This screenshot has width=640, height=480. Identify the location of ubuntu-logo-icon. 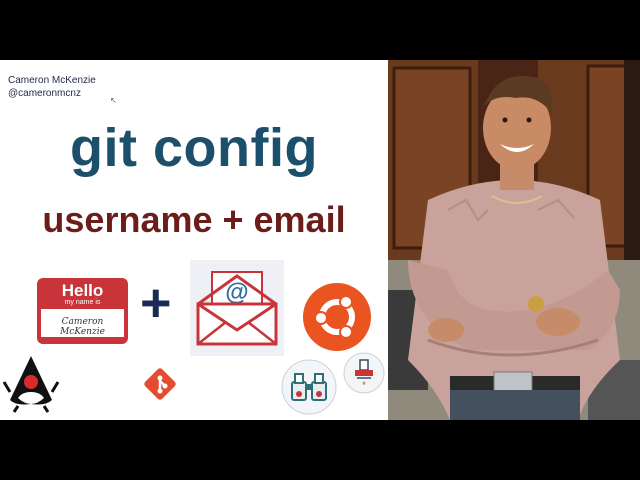
(337, 317).